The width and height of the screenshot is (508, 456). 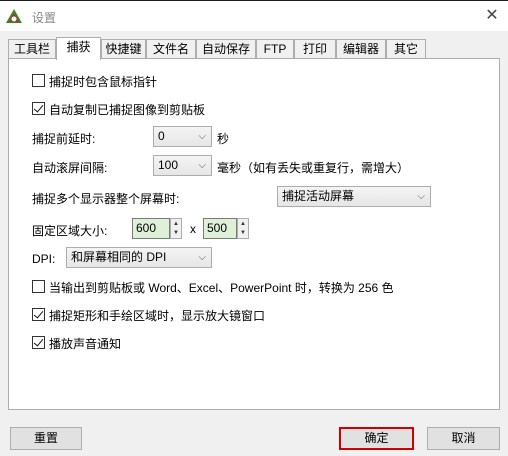 I want to click on dpi-select: 和屏幕相同的 DPI ⌵, so click(x=139, y=257).